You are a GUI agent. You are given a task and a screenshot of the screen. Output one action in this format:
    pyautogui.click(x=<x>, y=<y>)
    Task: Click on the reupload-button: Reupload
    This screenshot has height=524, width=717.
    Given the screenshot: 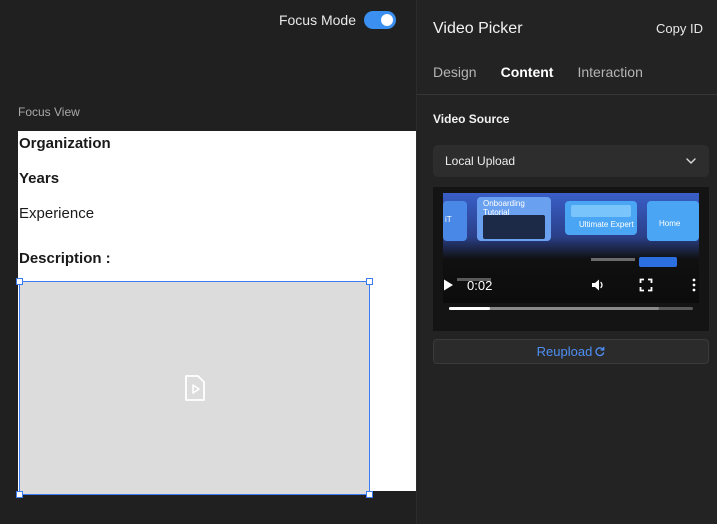 What is the action you would take?
    pyautogui.click(x=571, y=351)
    